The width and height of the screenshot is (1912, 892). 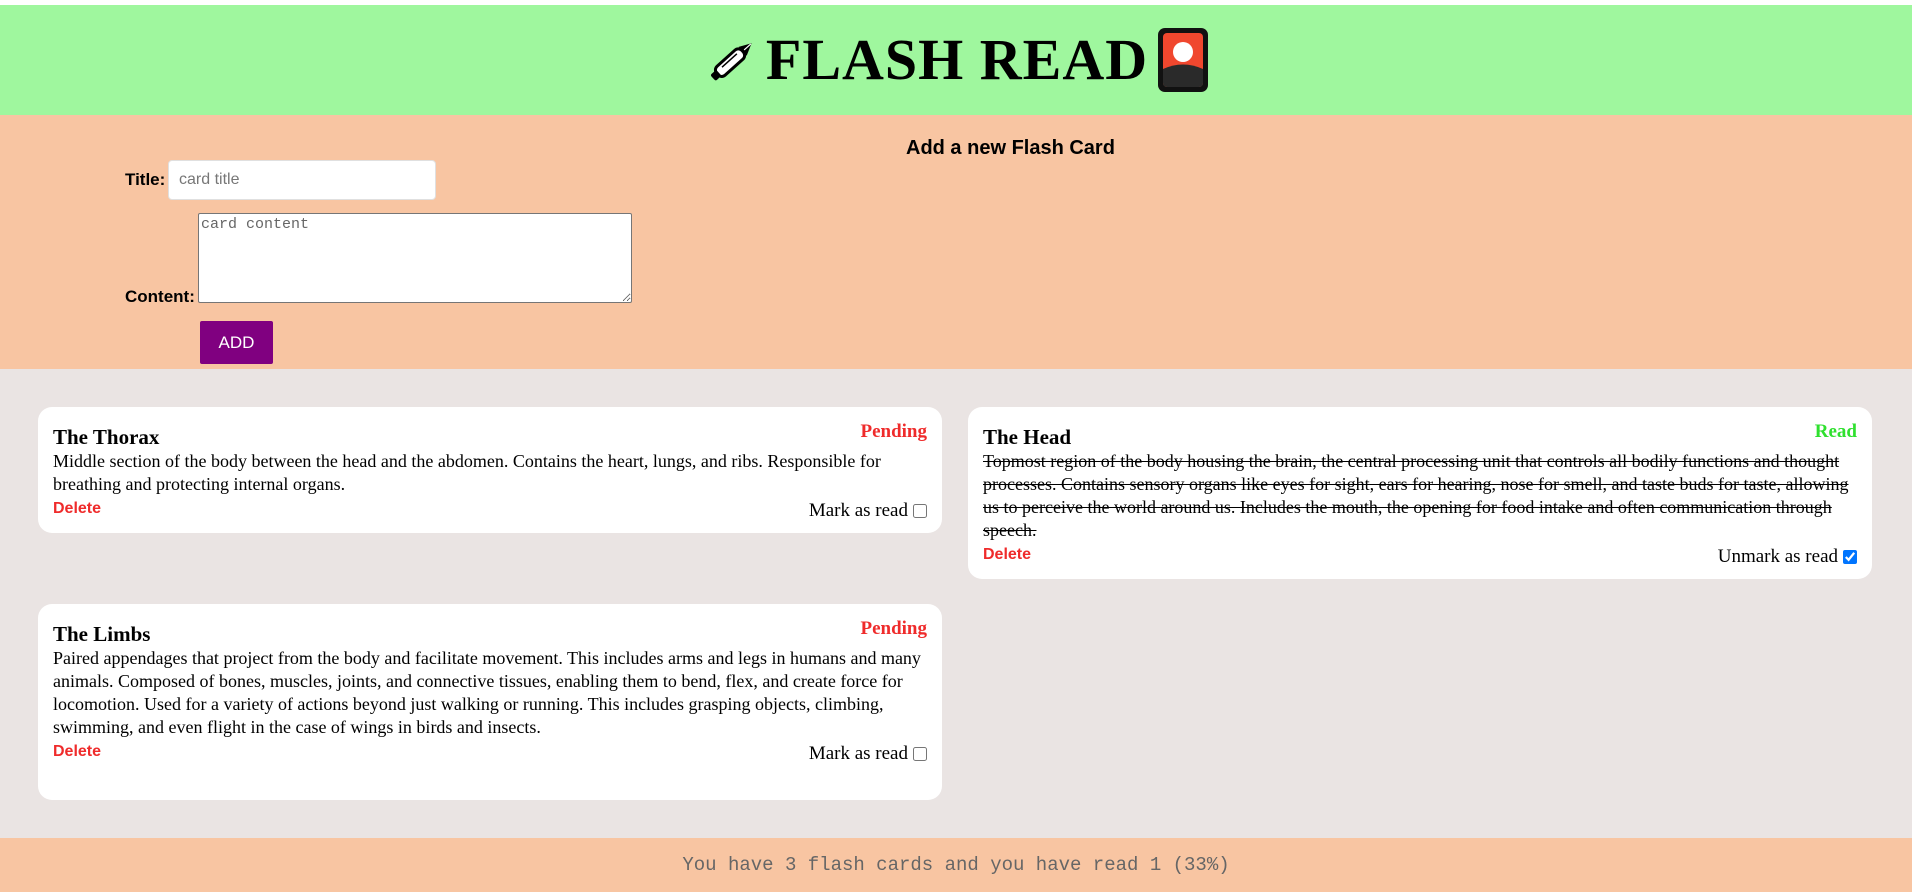 I want to click on app-header: FLASH READ, so click(x=956, y=60).